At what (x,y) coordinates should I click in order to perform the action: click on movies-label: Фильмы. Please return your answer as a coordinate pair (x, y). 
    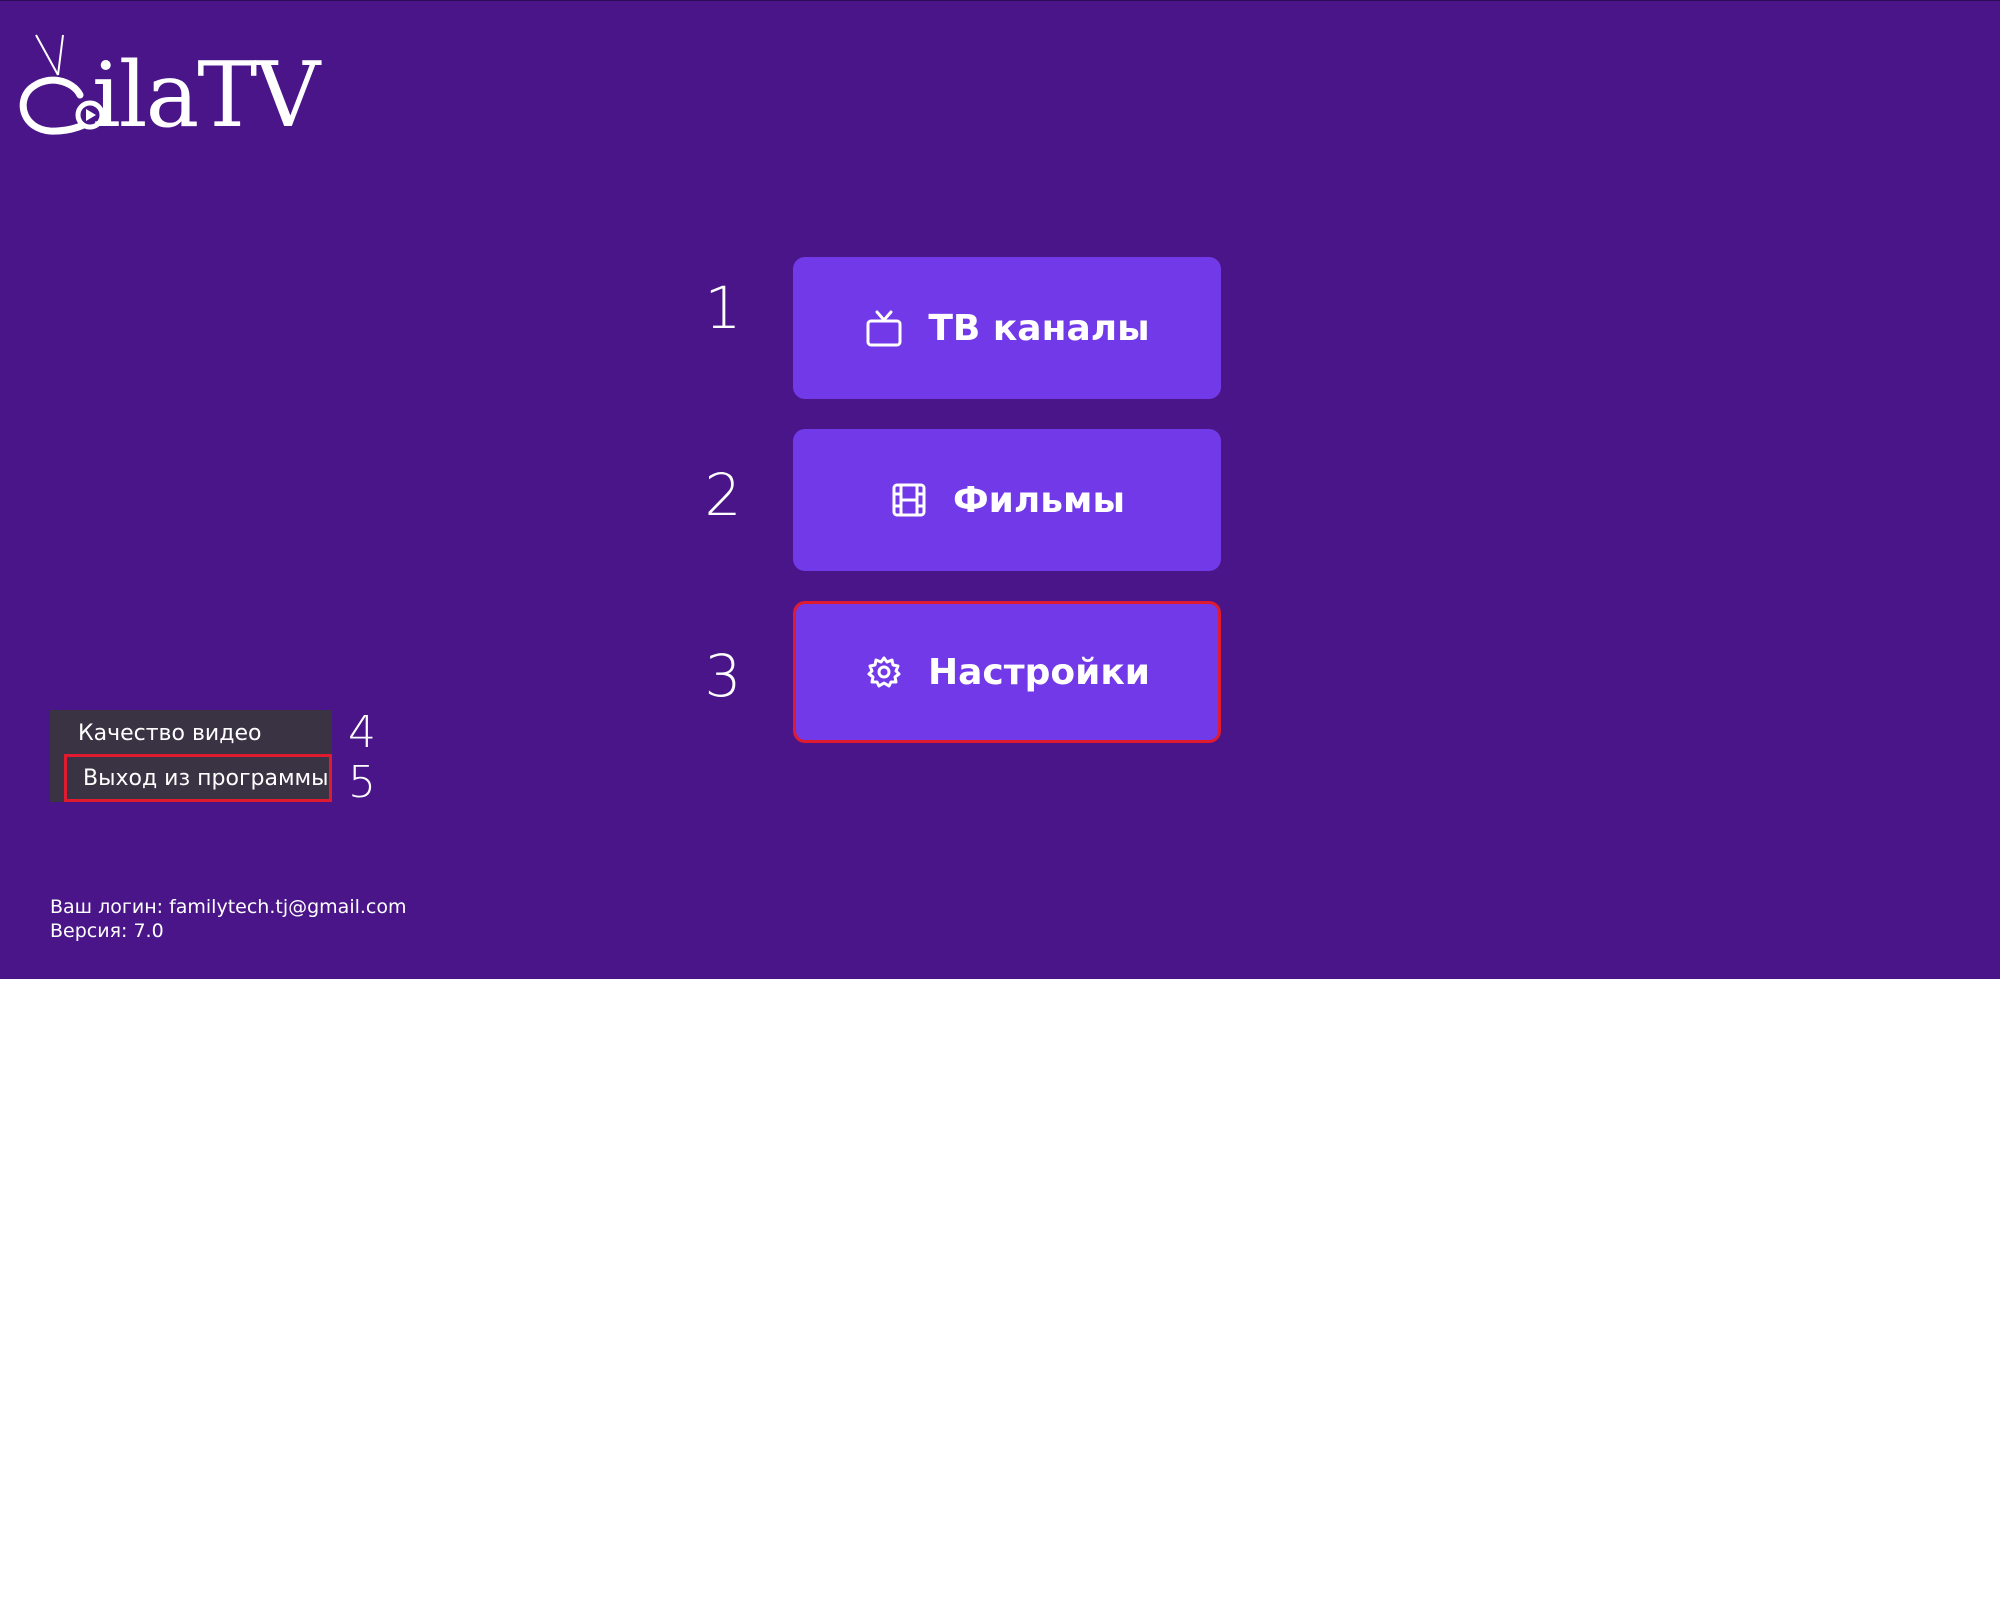
    Looking at the image, I should click on (1039, 500).